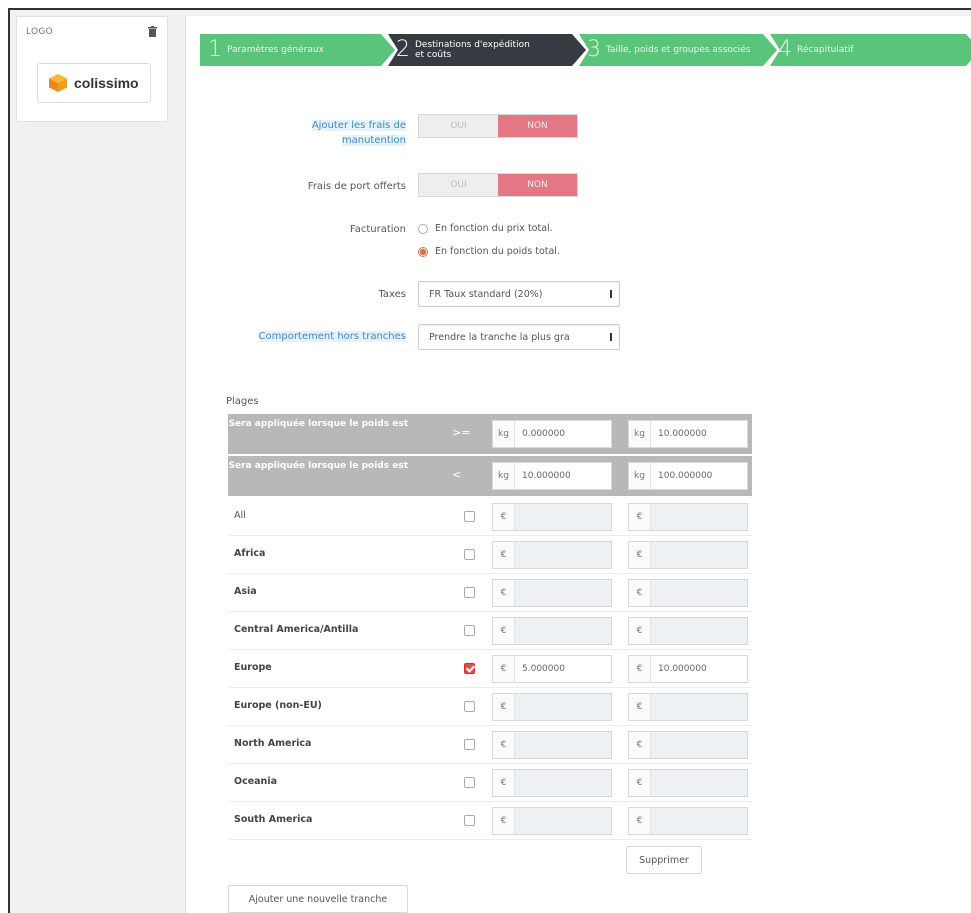  Describe the element at coordinates (215, 49) in the screenshot. I see `step-number: 1` at that location.